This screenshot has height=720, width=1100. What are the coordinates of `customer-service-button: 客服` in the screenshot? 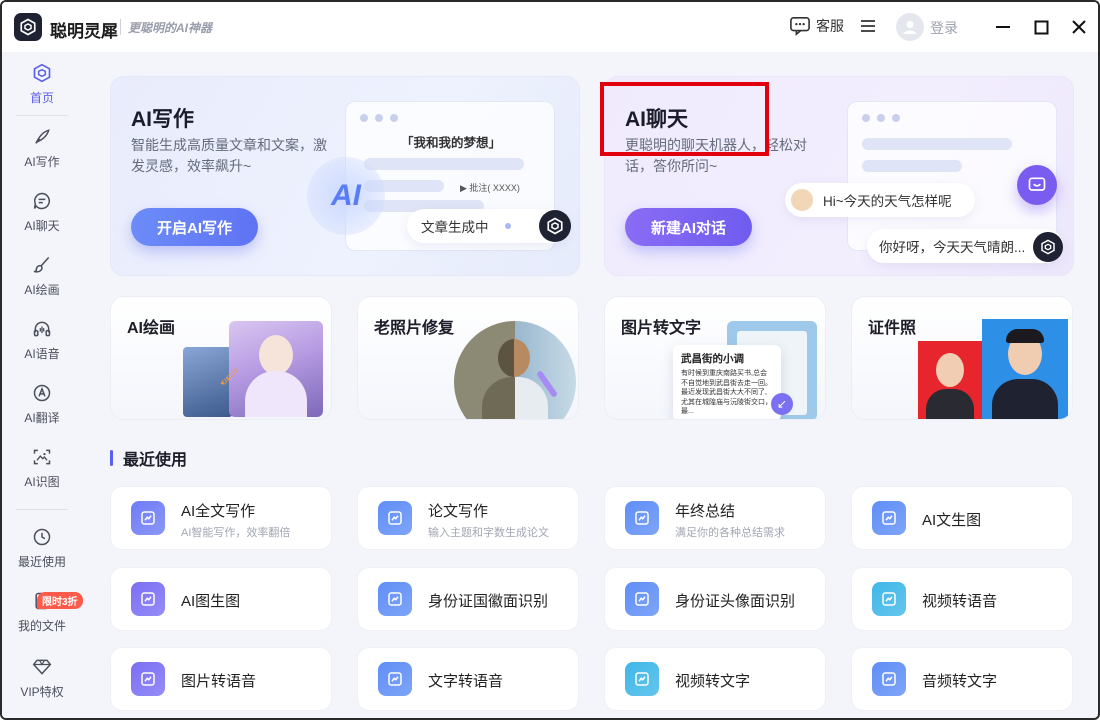 It's located at (816, 26).